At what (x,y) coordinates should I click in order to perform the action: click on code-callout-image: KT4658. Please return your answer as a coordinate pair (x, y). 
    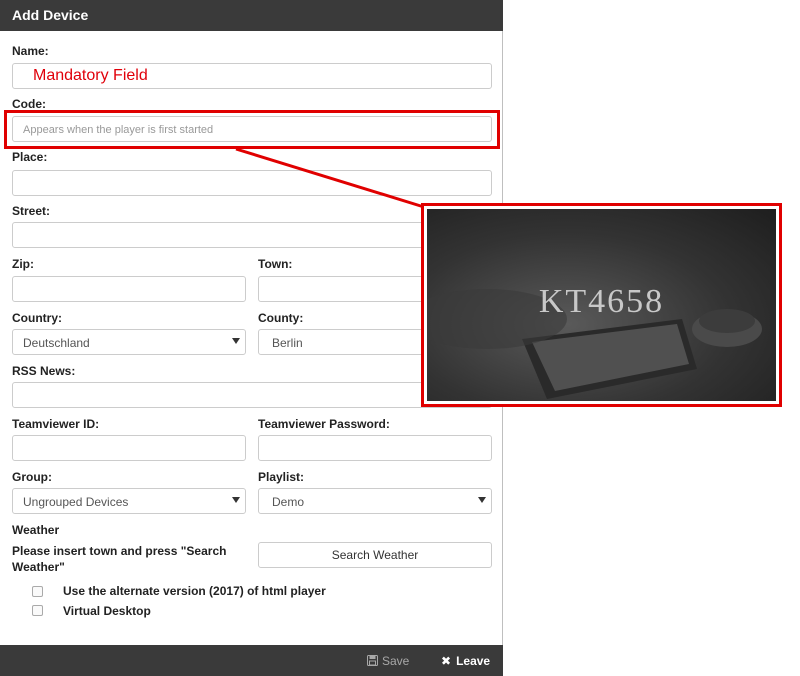
    Looking at the image, I should click on (601, 305).